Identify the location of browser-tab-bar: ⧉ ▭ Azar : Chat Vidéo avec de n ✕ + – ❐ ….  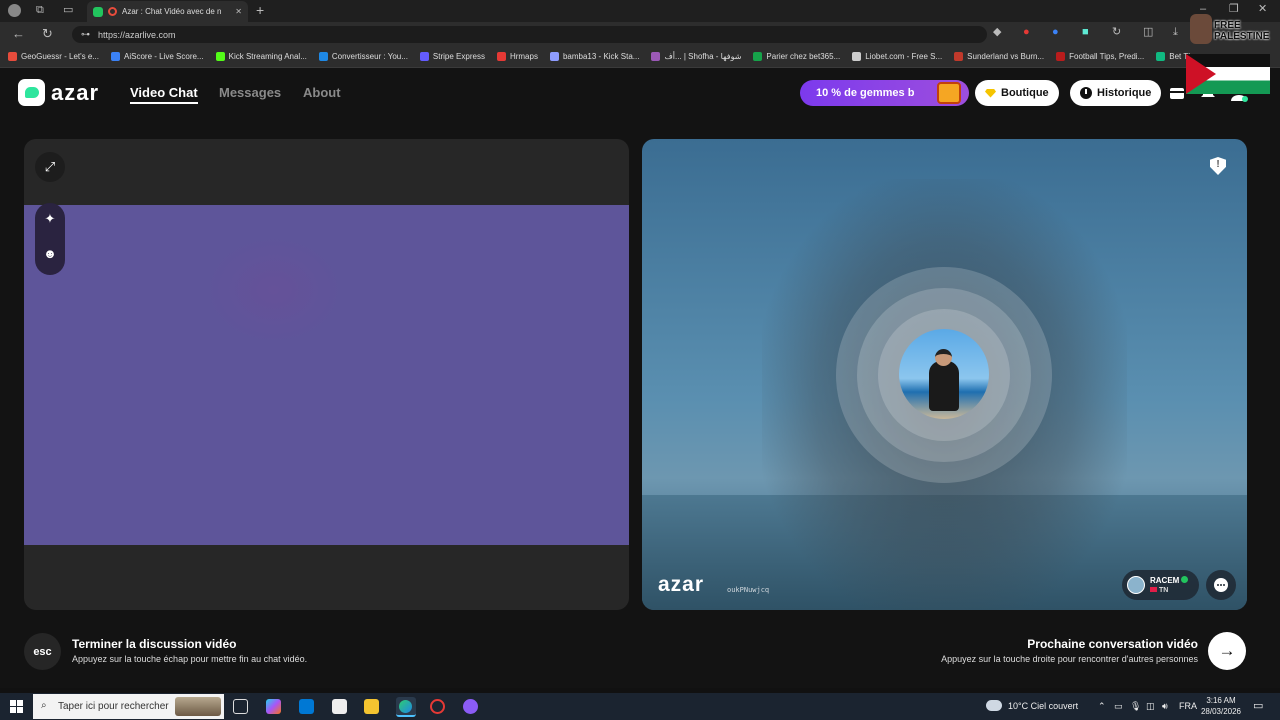
(640, 11).